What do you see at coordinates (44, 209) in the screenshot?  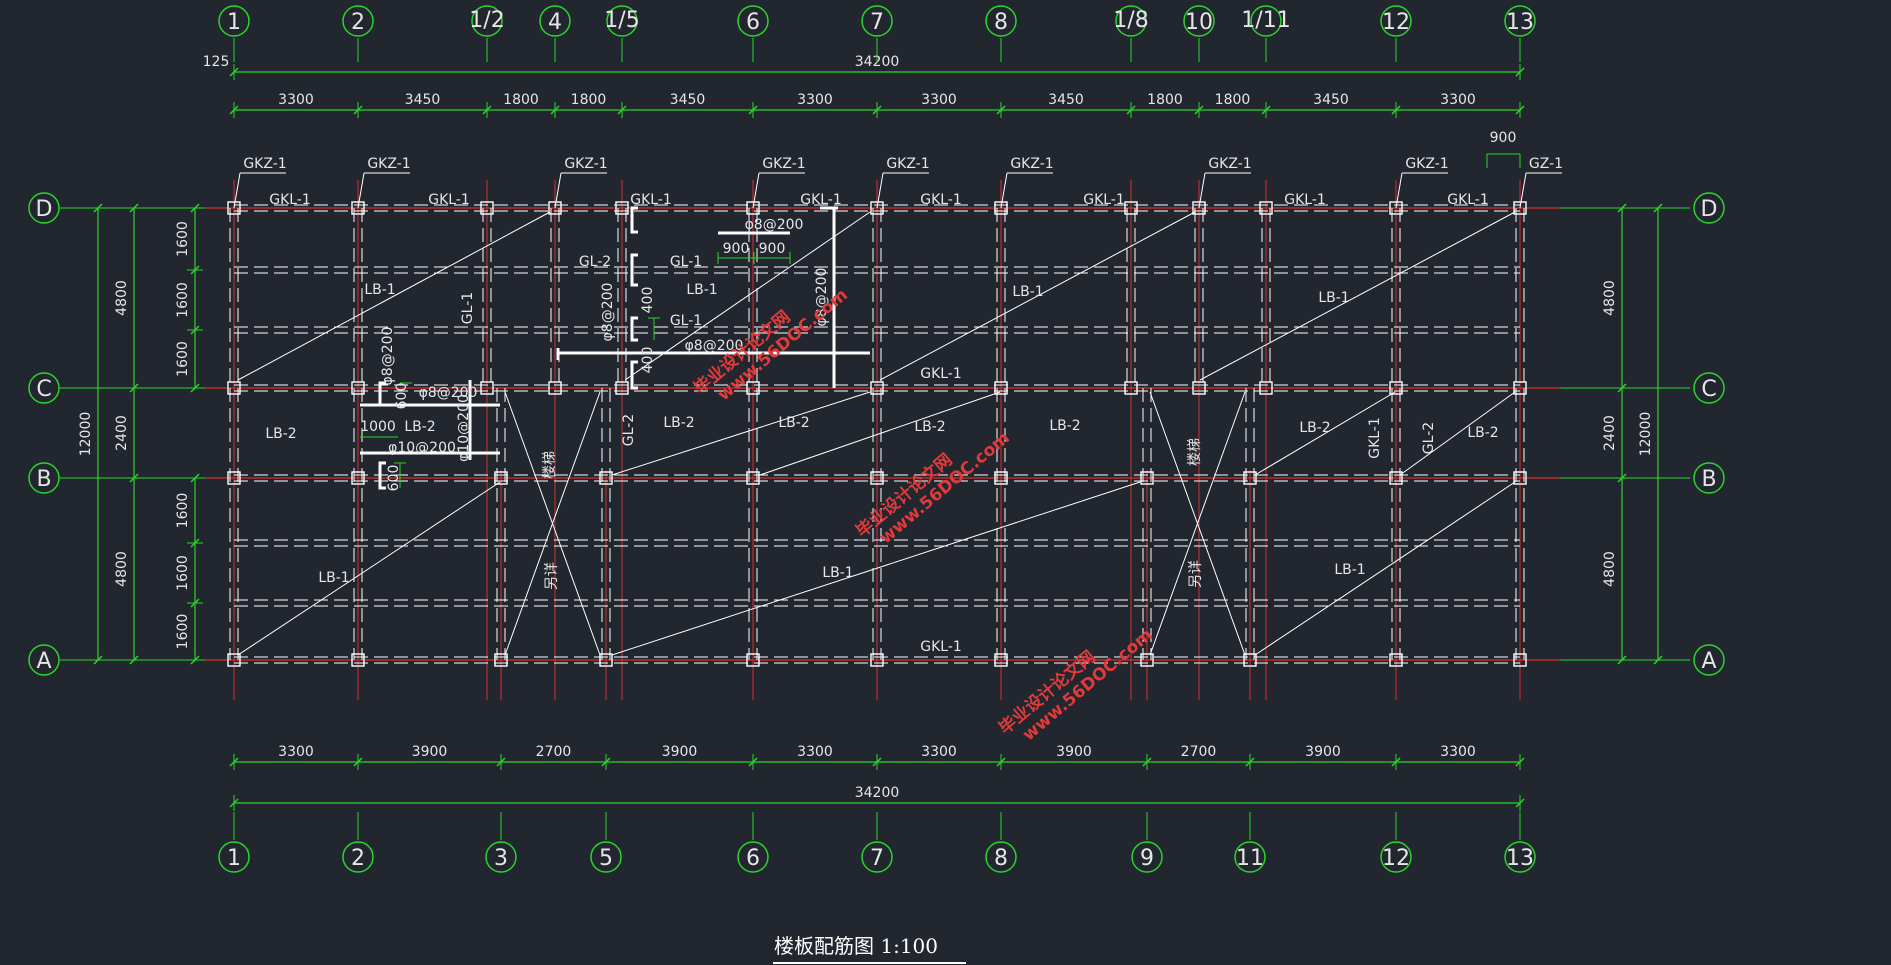 I see `left-row-bubble: D` at bounding box center [44, 209].